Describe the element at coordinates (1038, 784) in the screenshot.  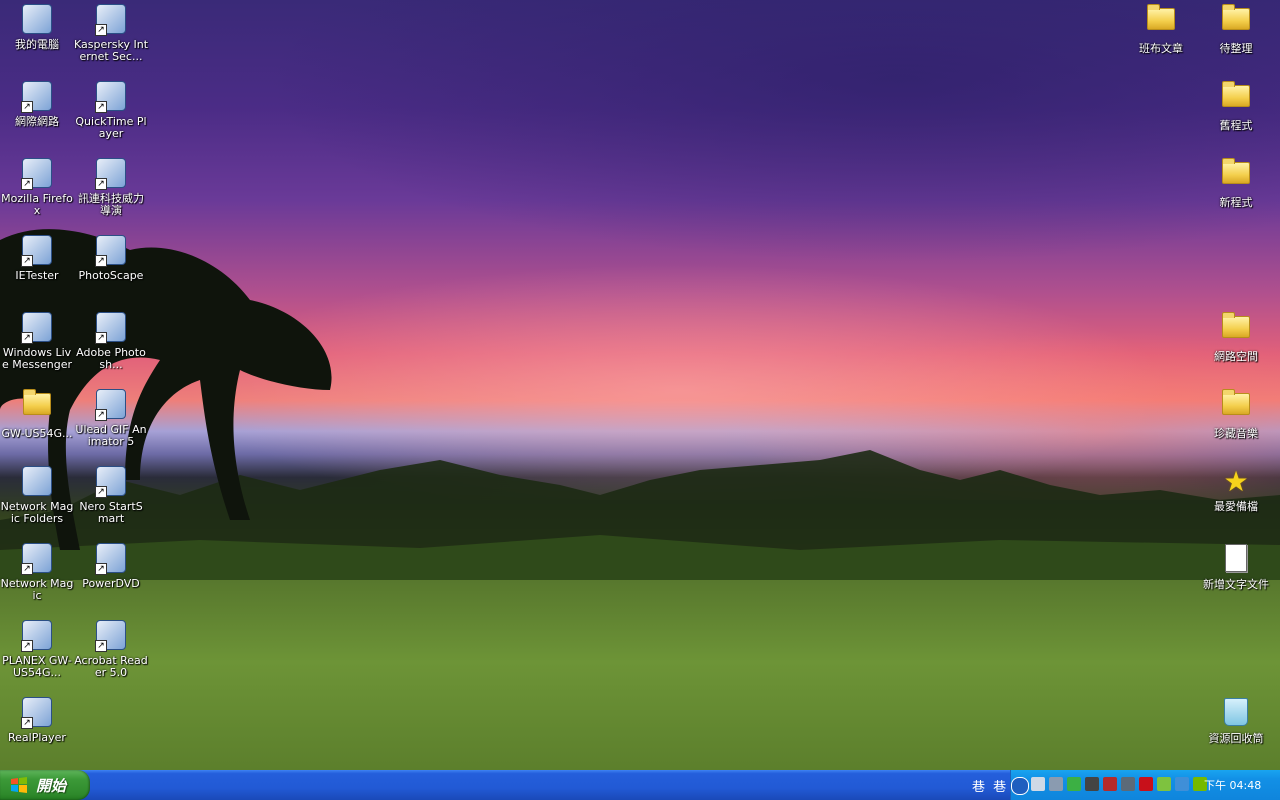
I see `network-monitor-icon` at that location.